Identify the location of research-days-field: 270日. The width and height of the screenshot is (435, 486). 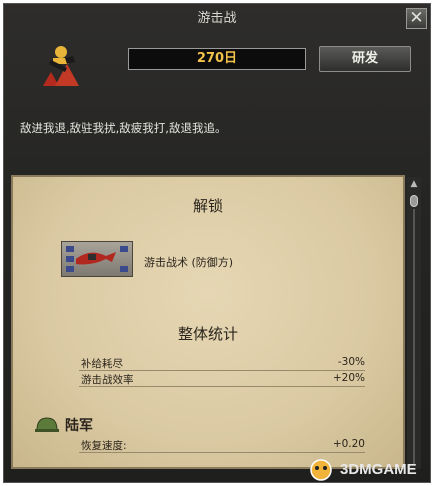
(217, 59).